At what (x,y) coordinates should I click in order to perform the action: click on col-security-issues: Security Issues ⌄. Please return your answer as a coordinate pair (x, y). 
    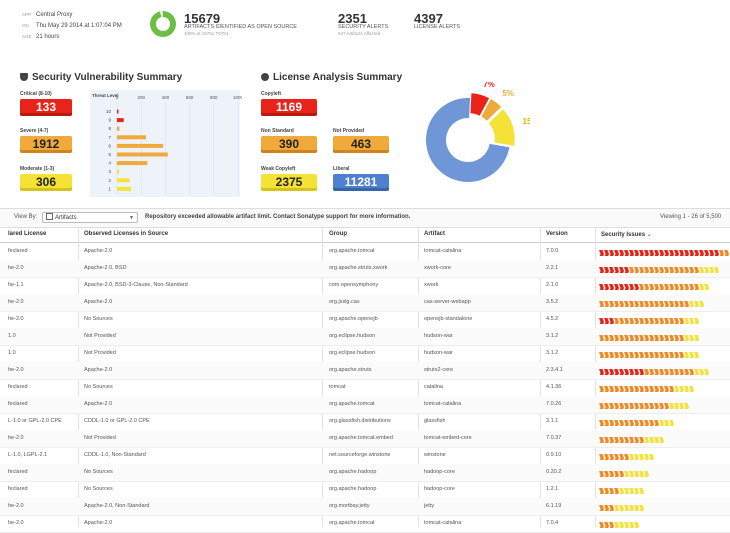
    Looking at the image, I should click on (626, 234).